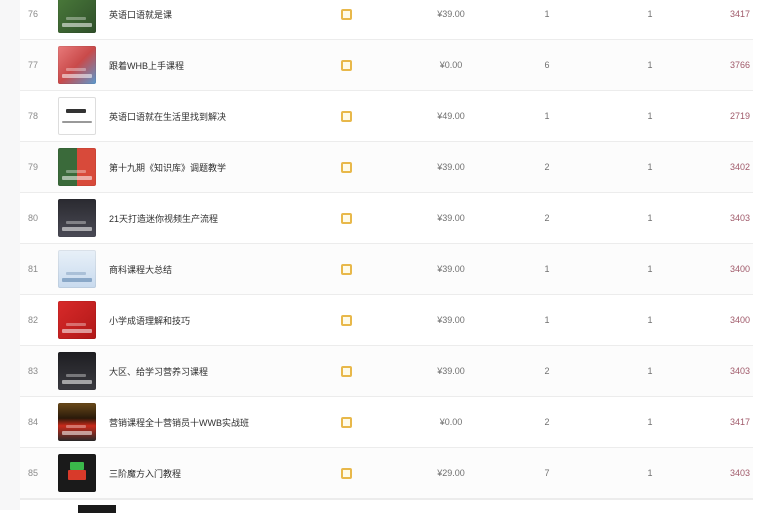  Describe the element at coordinates (386, 269) in the screenshot. I see `table-row: 81 商科课程大总结 ¥39.00 1 1 3400` at that location.